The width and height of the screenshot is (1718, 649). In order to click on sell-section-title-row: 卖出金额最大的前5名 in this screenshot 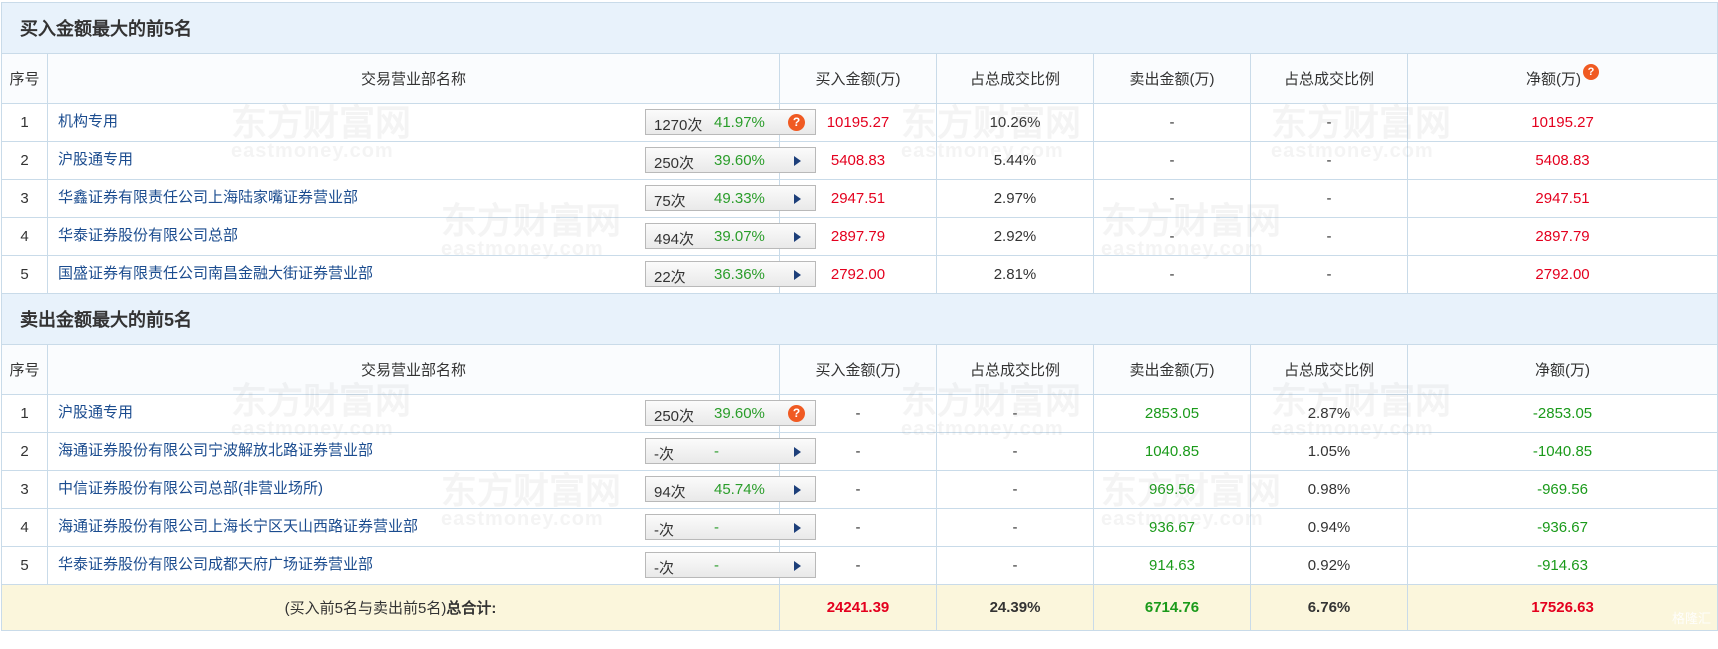, I will do `click(859, 319)`.